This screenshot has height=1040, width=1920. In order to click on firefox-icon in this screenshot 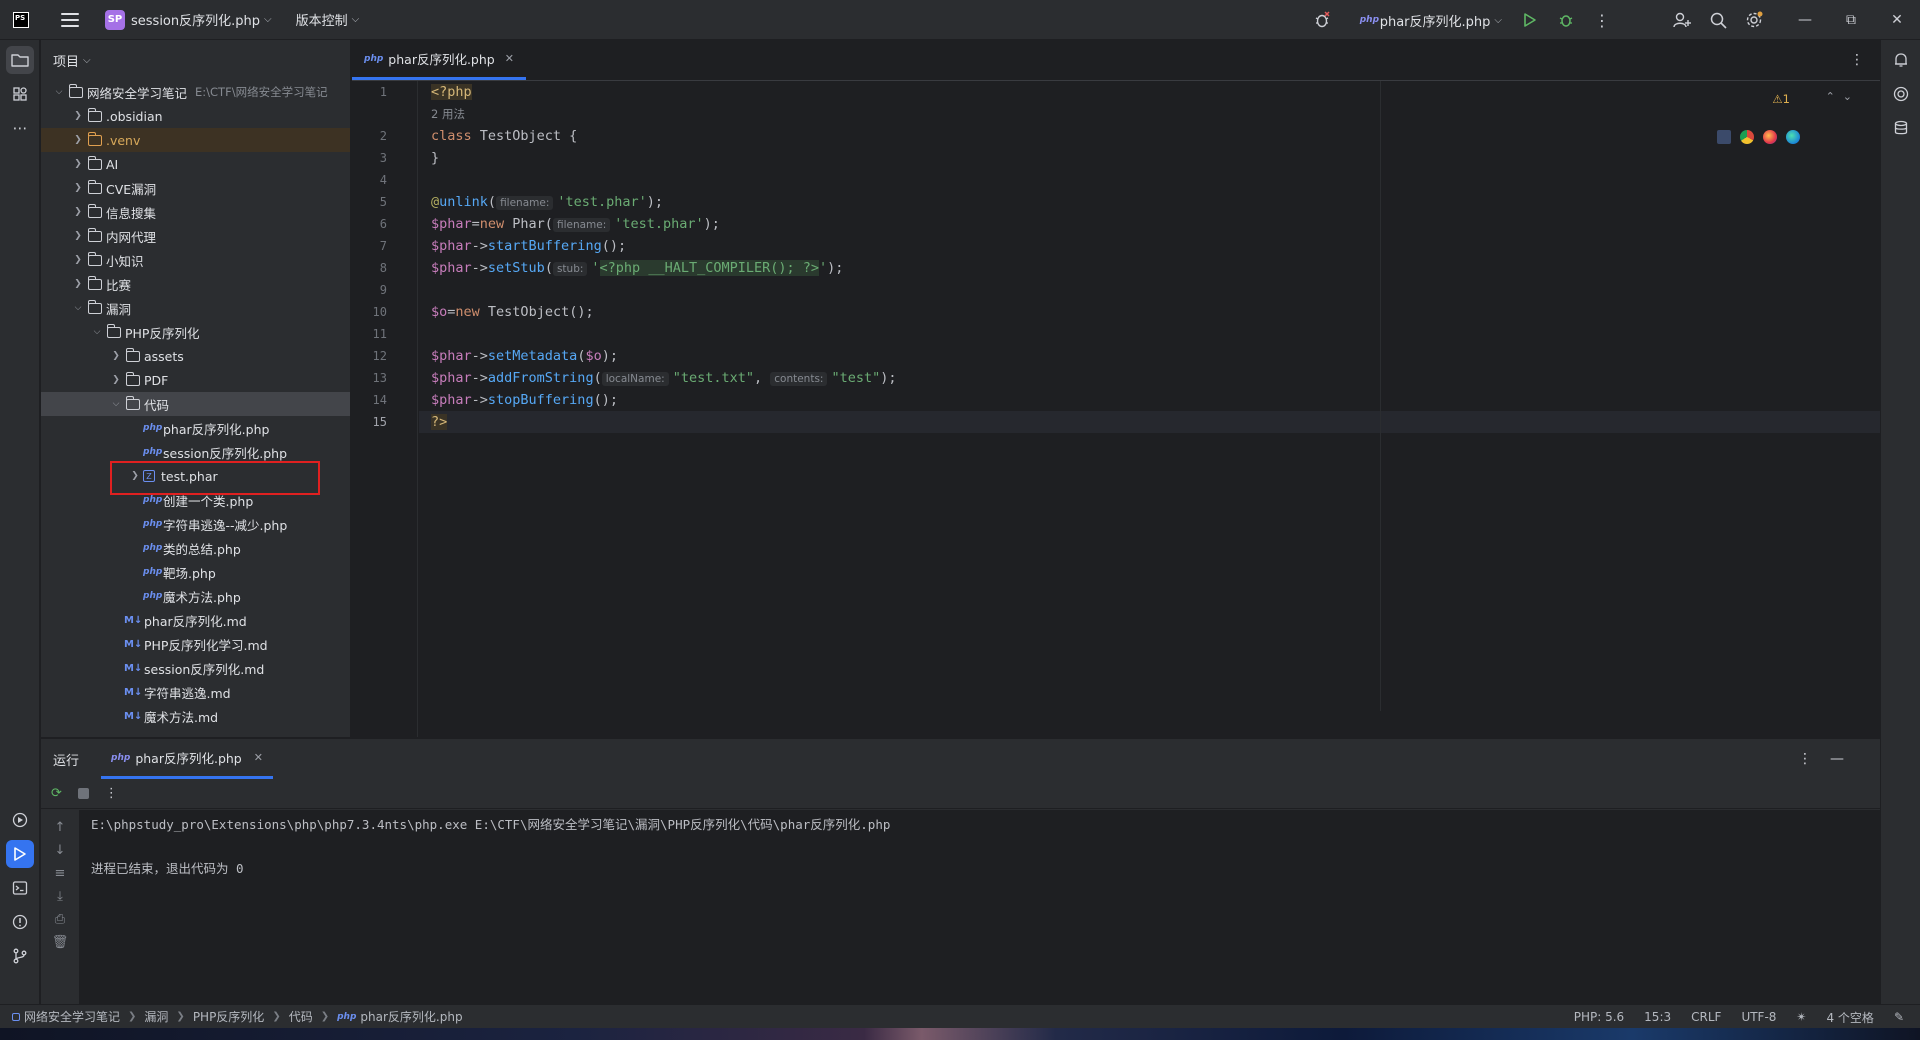, I will do `click(1770, 137)`.